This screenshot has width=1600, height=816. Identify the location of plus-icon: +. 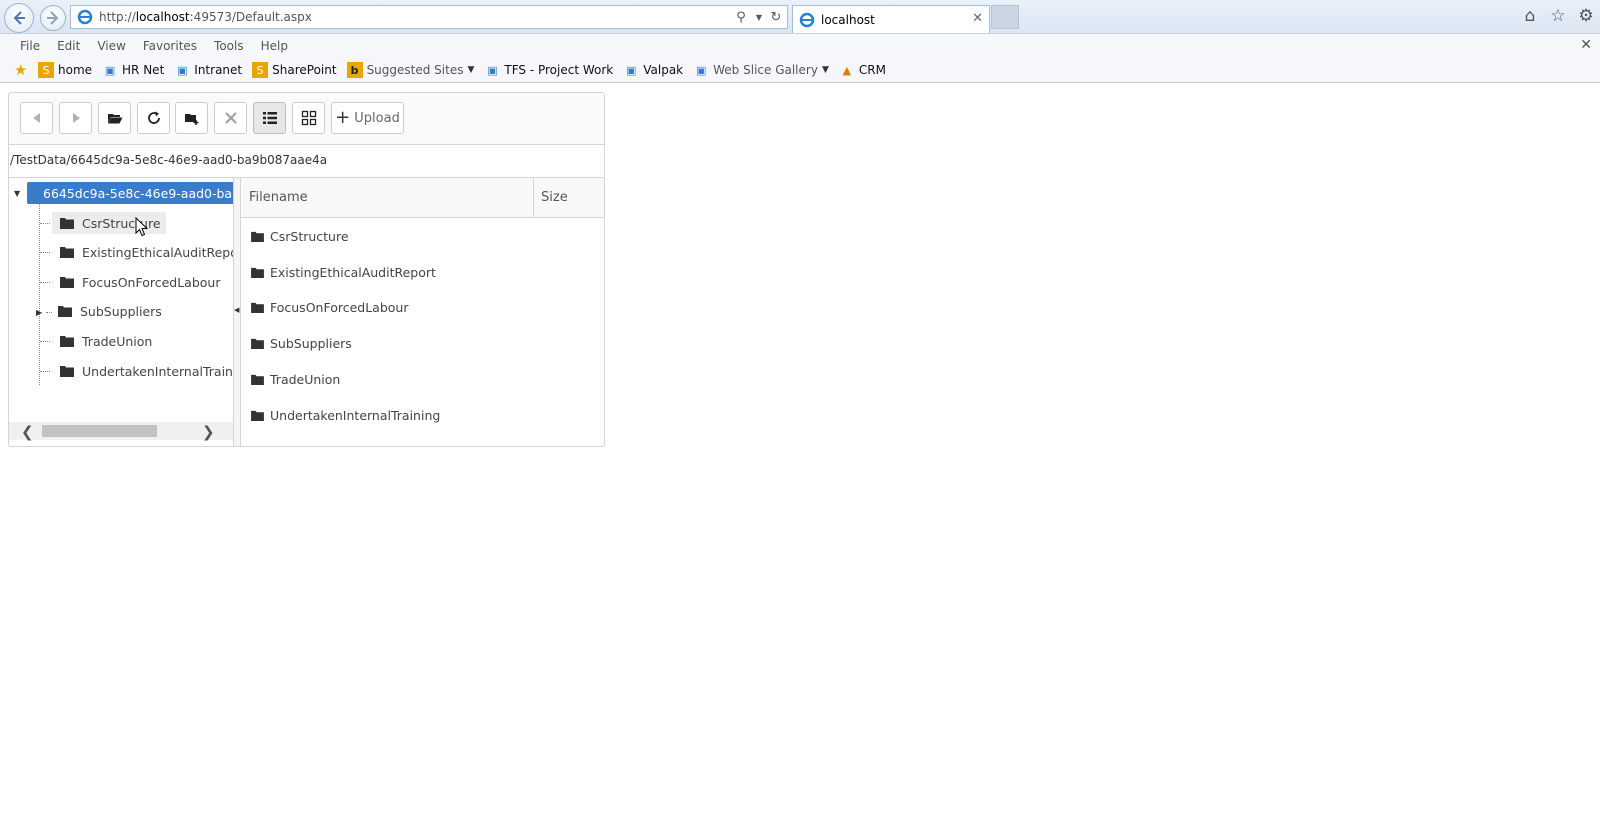
(343, 117).